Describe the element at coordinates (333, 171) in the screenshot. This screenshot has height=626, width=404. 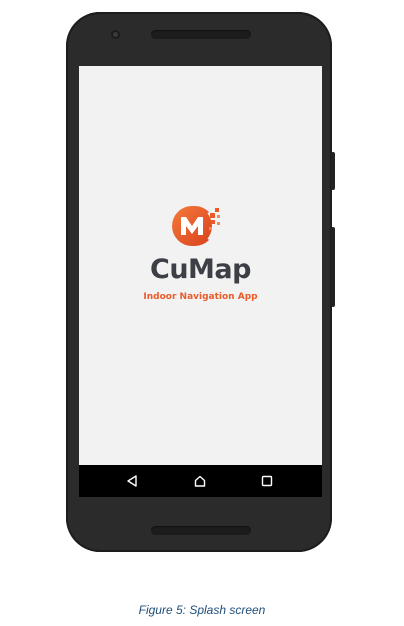
I see `power-button` at that location.